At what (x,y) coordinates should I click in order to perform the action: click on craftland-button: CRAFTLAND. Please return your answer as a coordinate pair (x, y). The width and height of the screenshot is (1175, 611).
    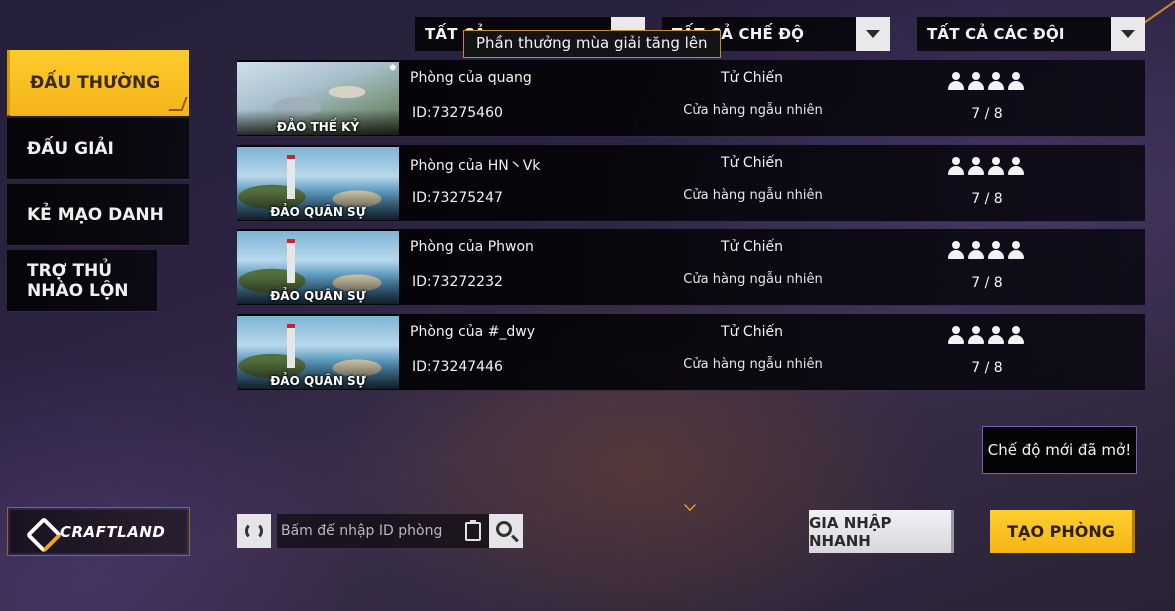
    Looking at the image, I should click on (98, 531).